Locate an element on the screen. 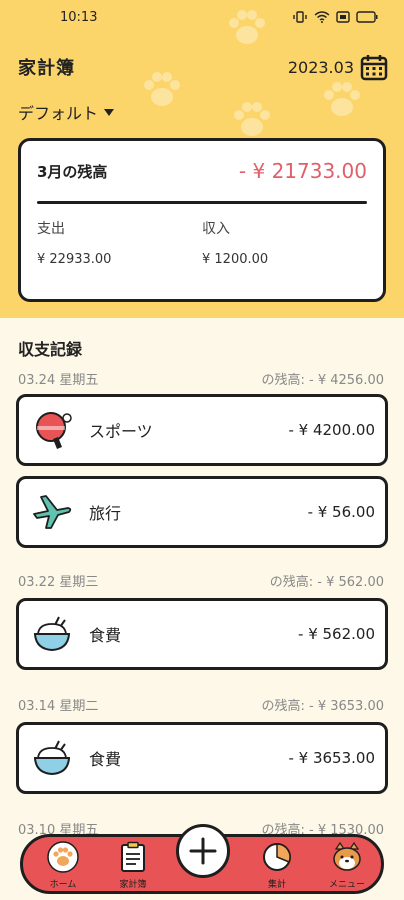  airplane-icon is located at coordinates (52, 512).